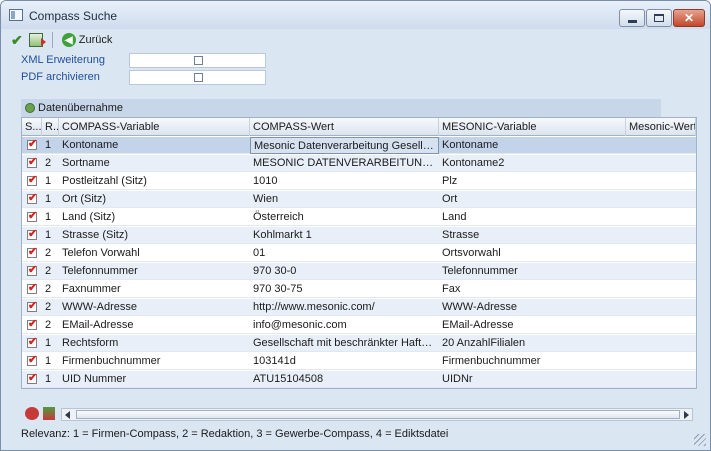 The height and width of the screenshot is (451, 711). I want to click on compass-value-cell: Österreich, so click(278, 217).